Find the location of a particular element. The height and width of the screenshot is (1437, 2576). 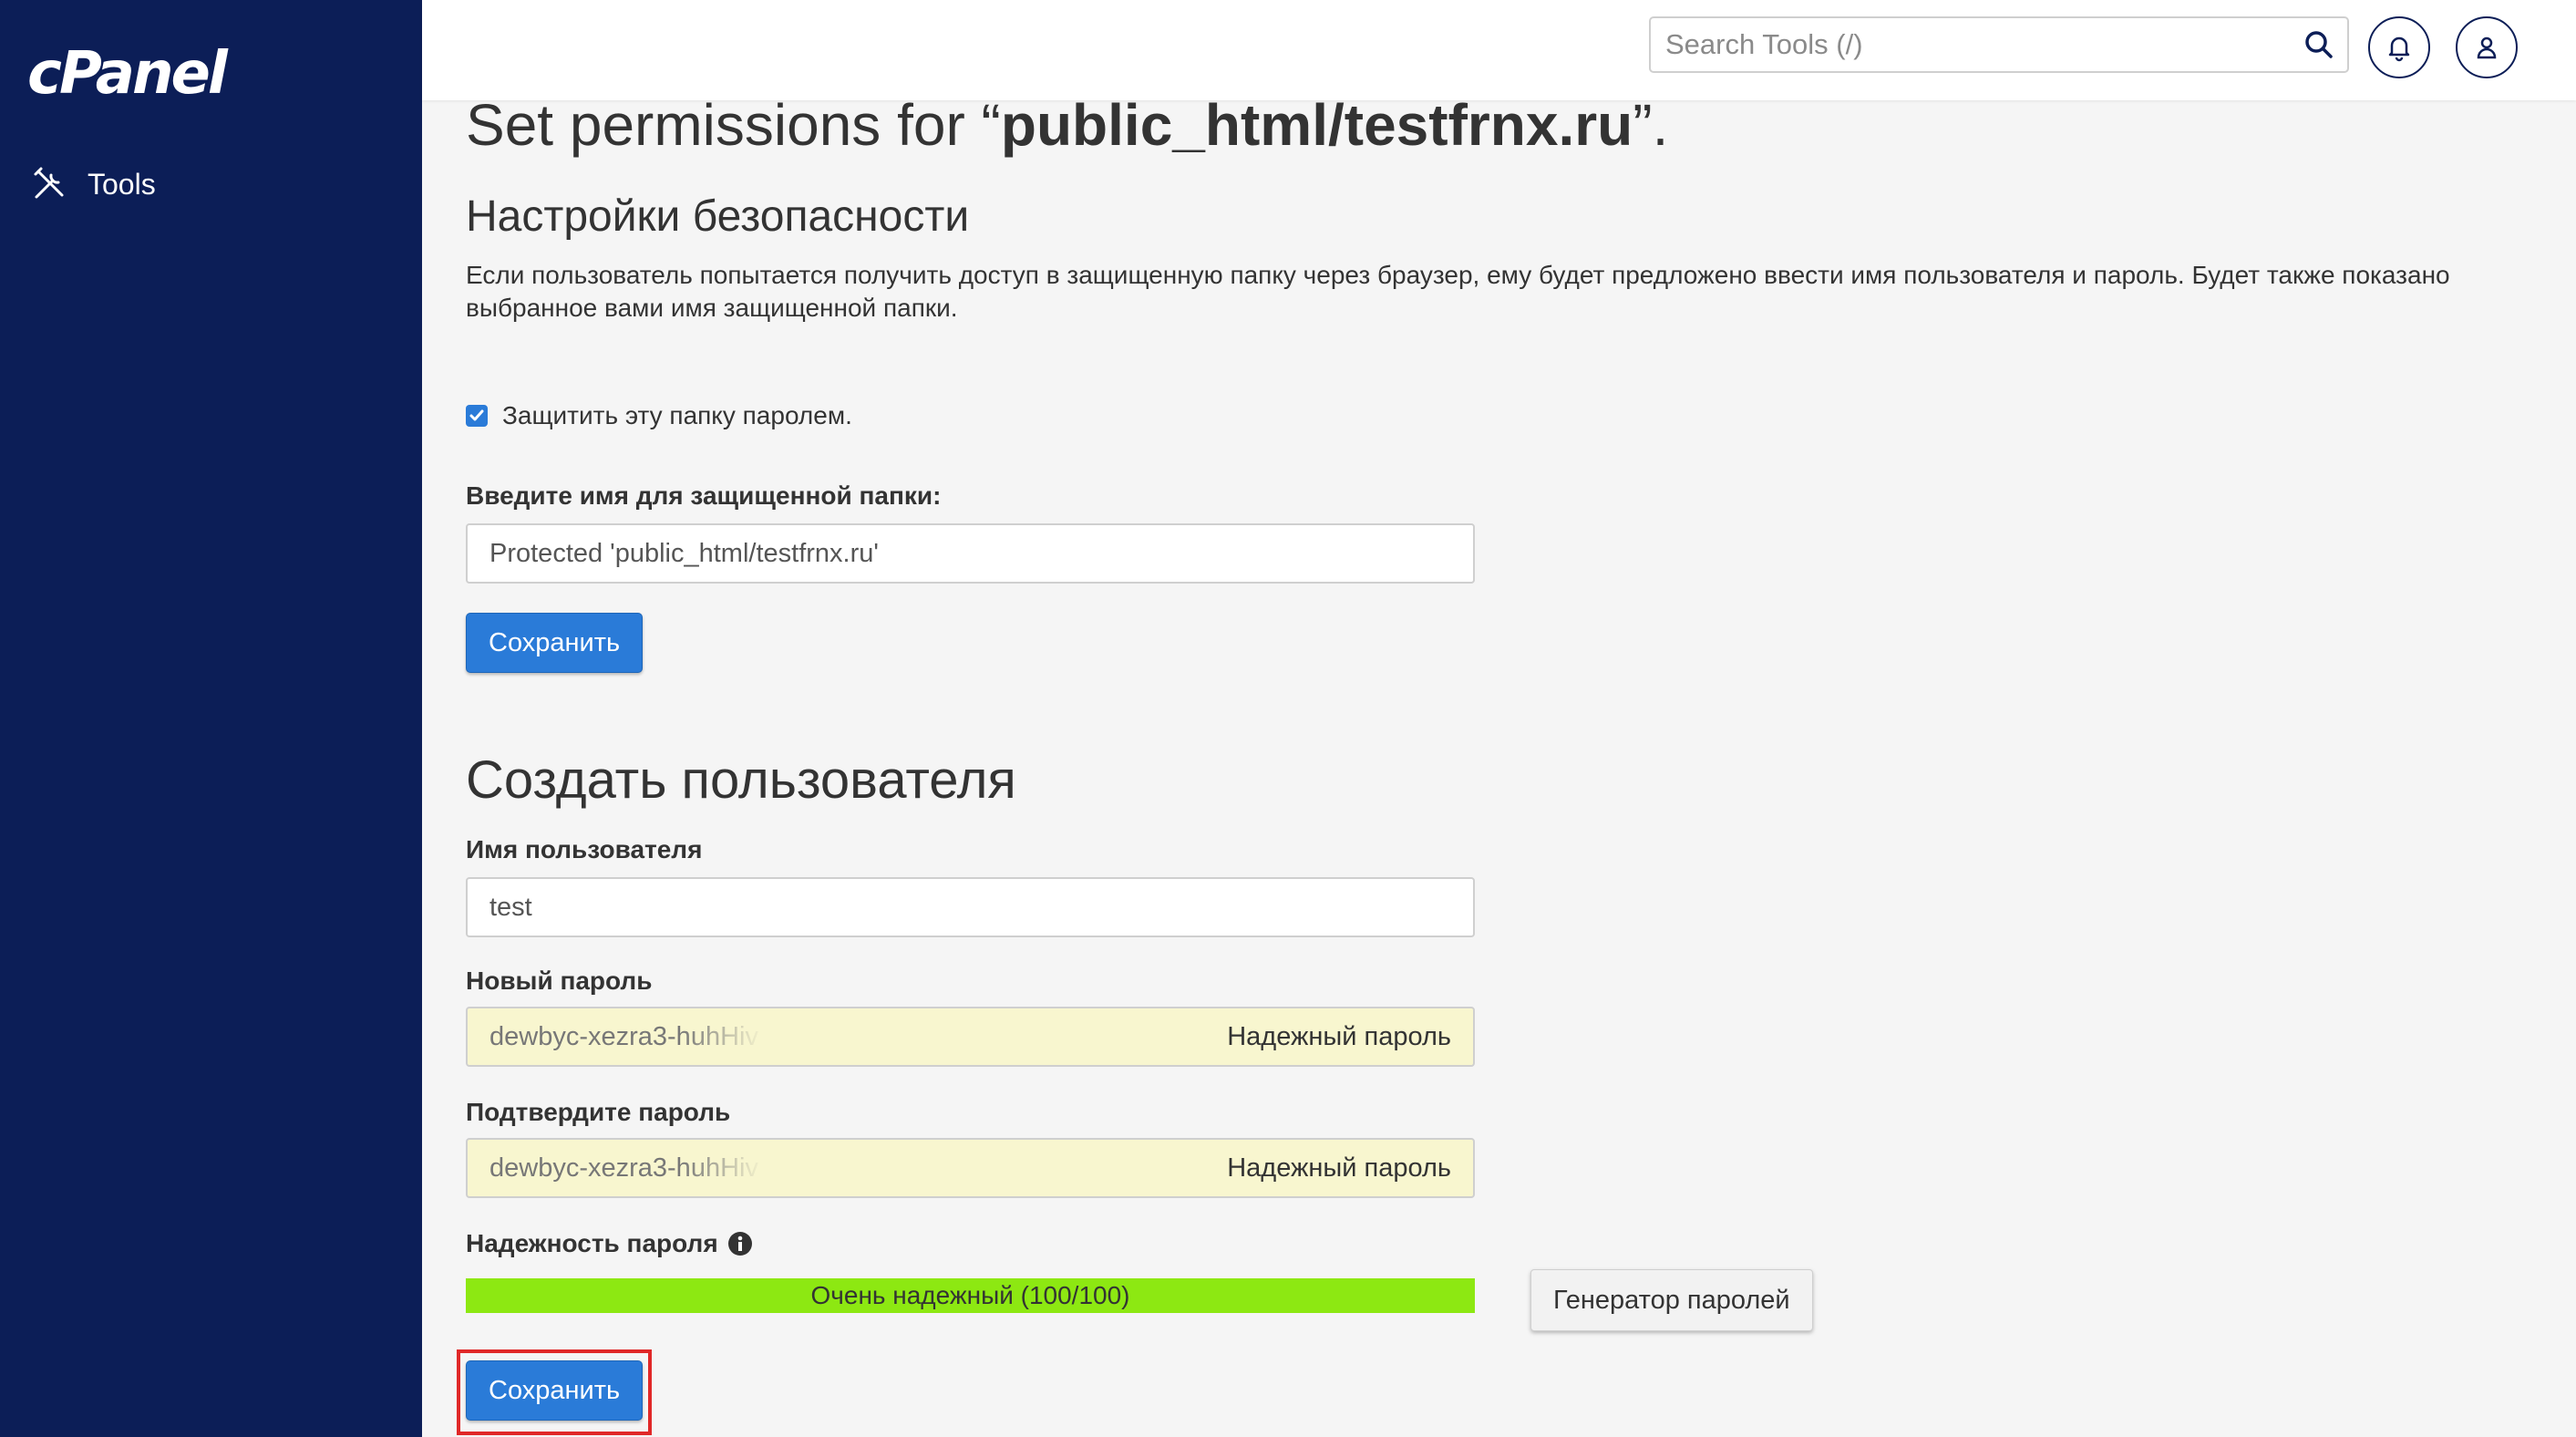

sidebar-item-label: Tools is located at coordinates (122, 184).